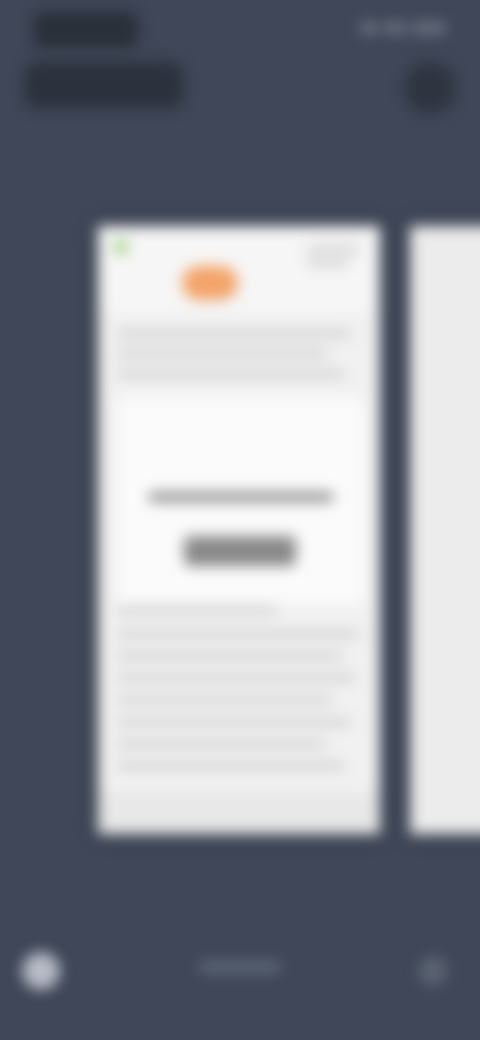  Describe the element at coordinates (445, 530) in the screenshot. I see `app-card-next` at that location.